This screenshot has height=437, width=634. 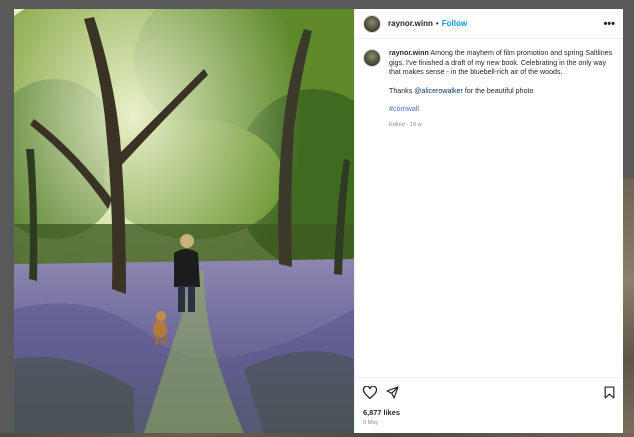 I want to click on action-row, so click(x=489, y=392).